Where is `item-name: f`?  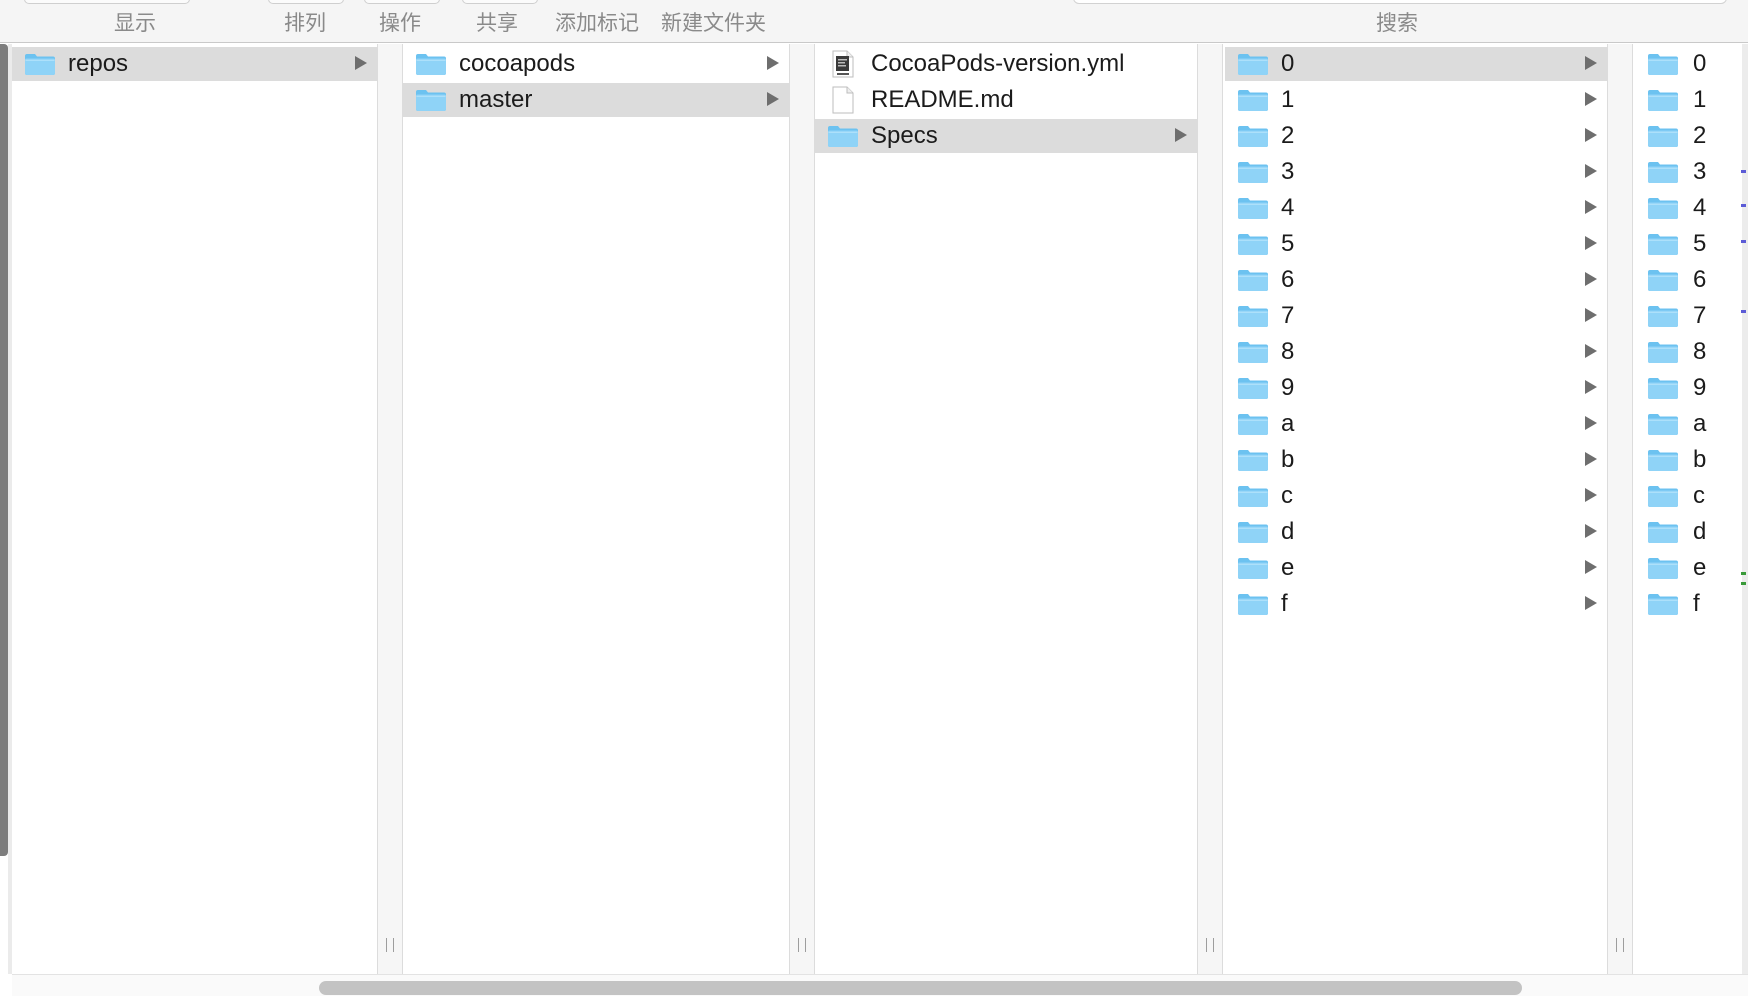 item-name: f is located at coordinates (1284, 603).